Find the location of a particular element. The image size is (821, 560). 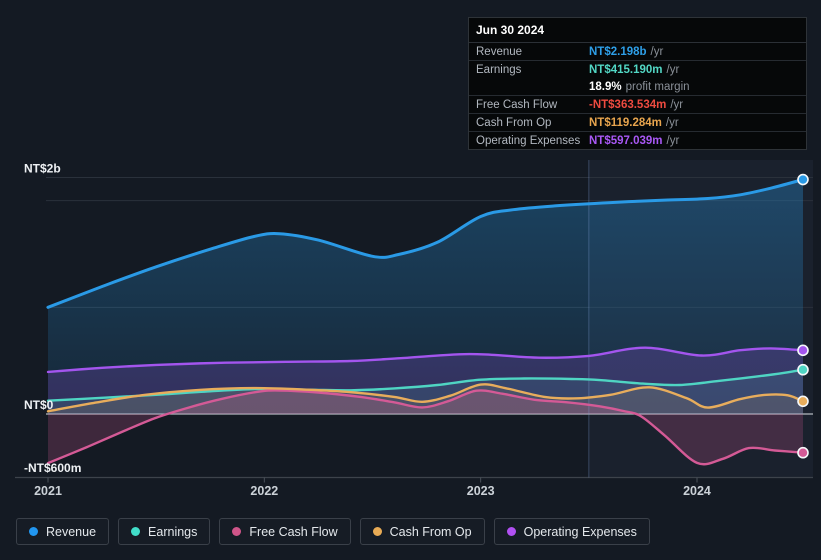

tooltip-value: 18.9% is located at coordinates (605, 86).